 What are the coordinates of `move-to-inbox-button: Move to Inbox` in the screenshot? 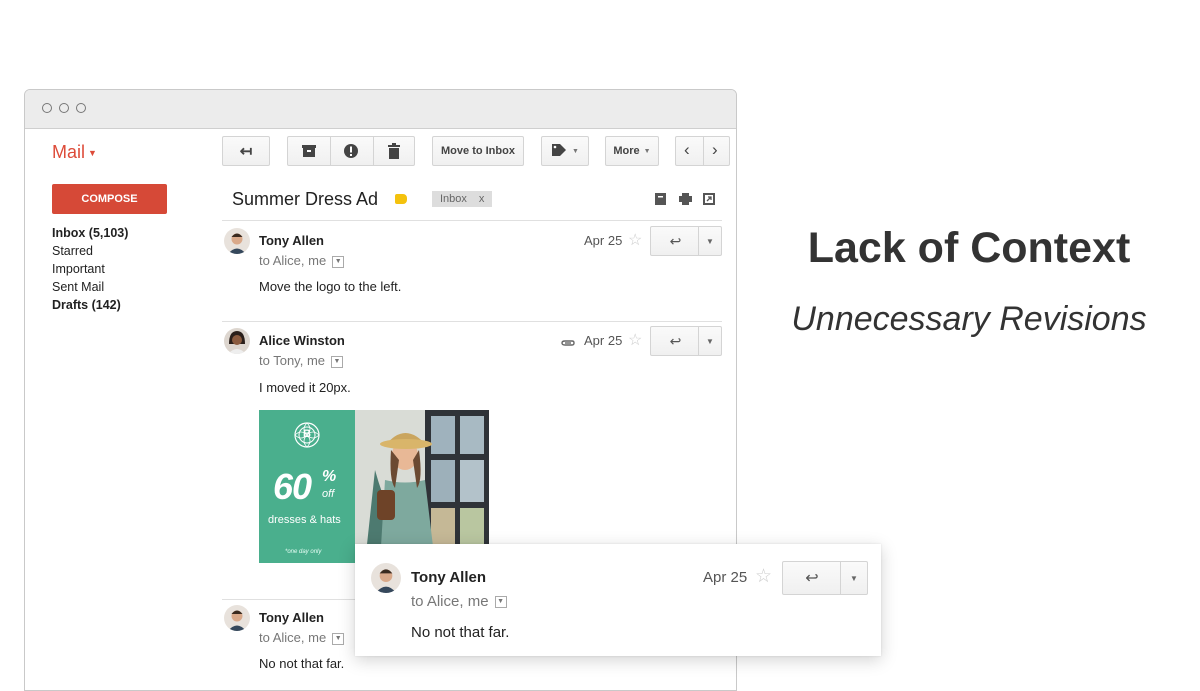 It's located at (478, 151).